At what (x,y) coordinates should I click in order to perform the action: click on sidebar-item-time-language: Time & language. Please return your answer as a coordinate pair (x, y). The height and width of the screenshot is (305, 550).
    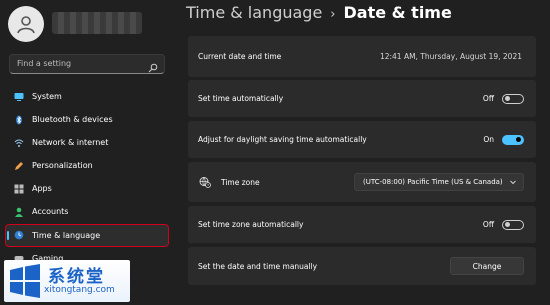
    Looking at the image, I should click on (87, 235).